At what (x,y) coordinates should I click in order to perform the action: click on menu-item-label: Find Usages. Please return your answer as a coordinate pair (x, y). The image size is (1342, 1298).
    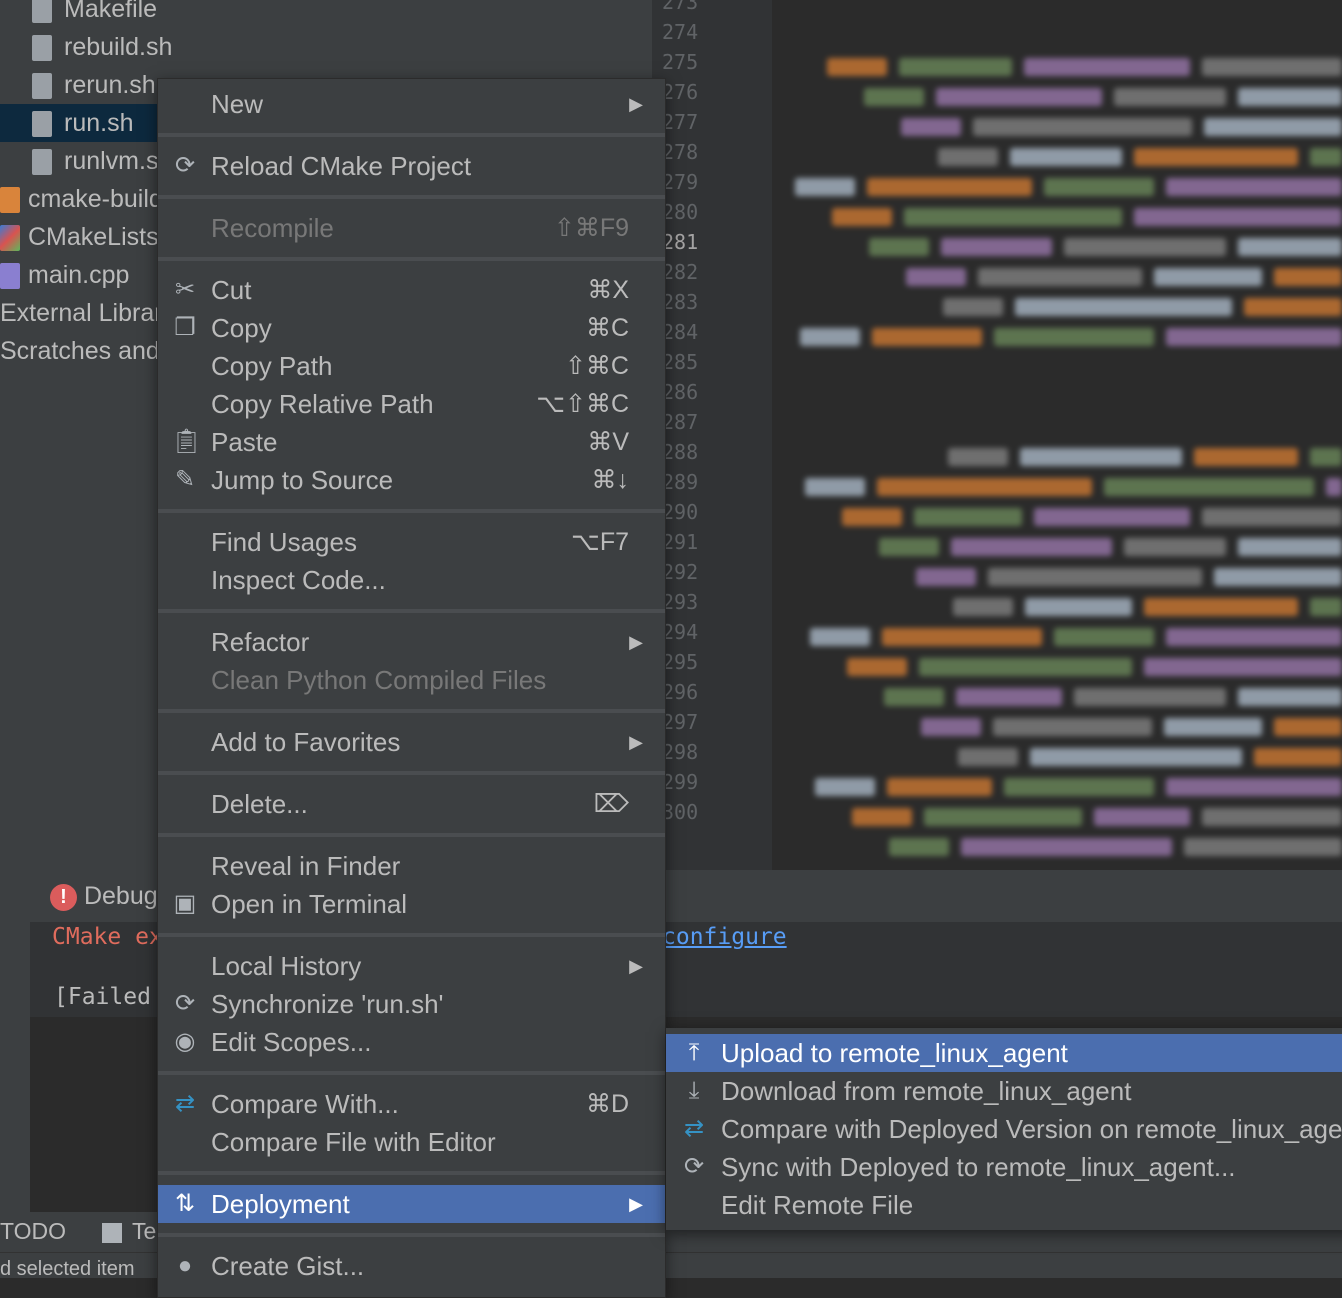
    Looking at the image, I should click on (284, 542).